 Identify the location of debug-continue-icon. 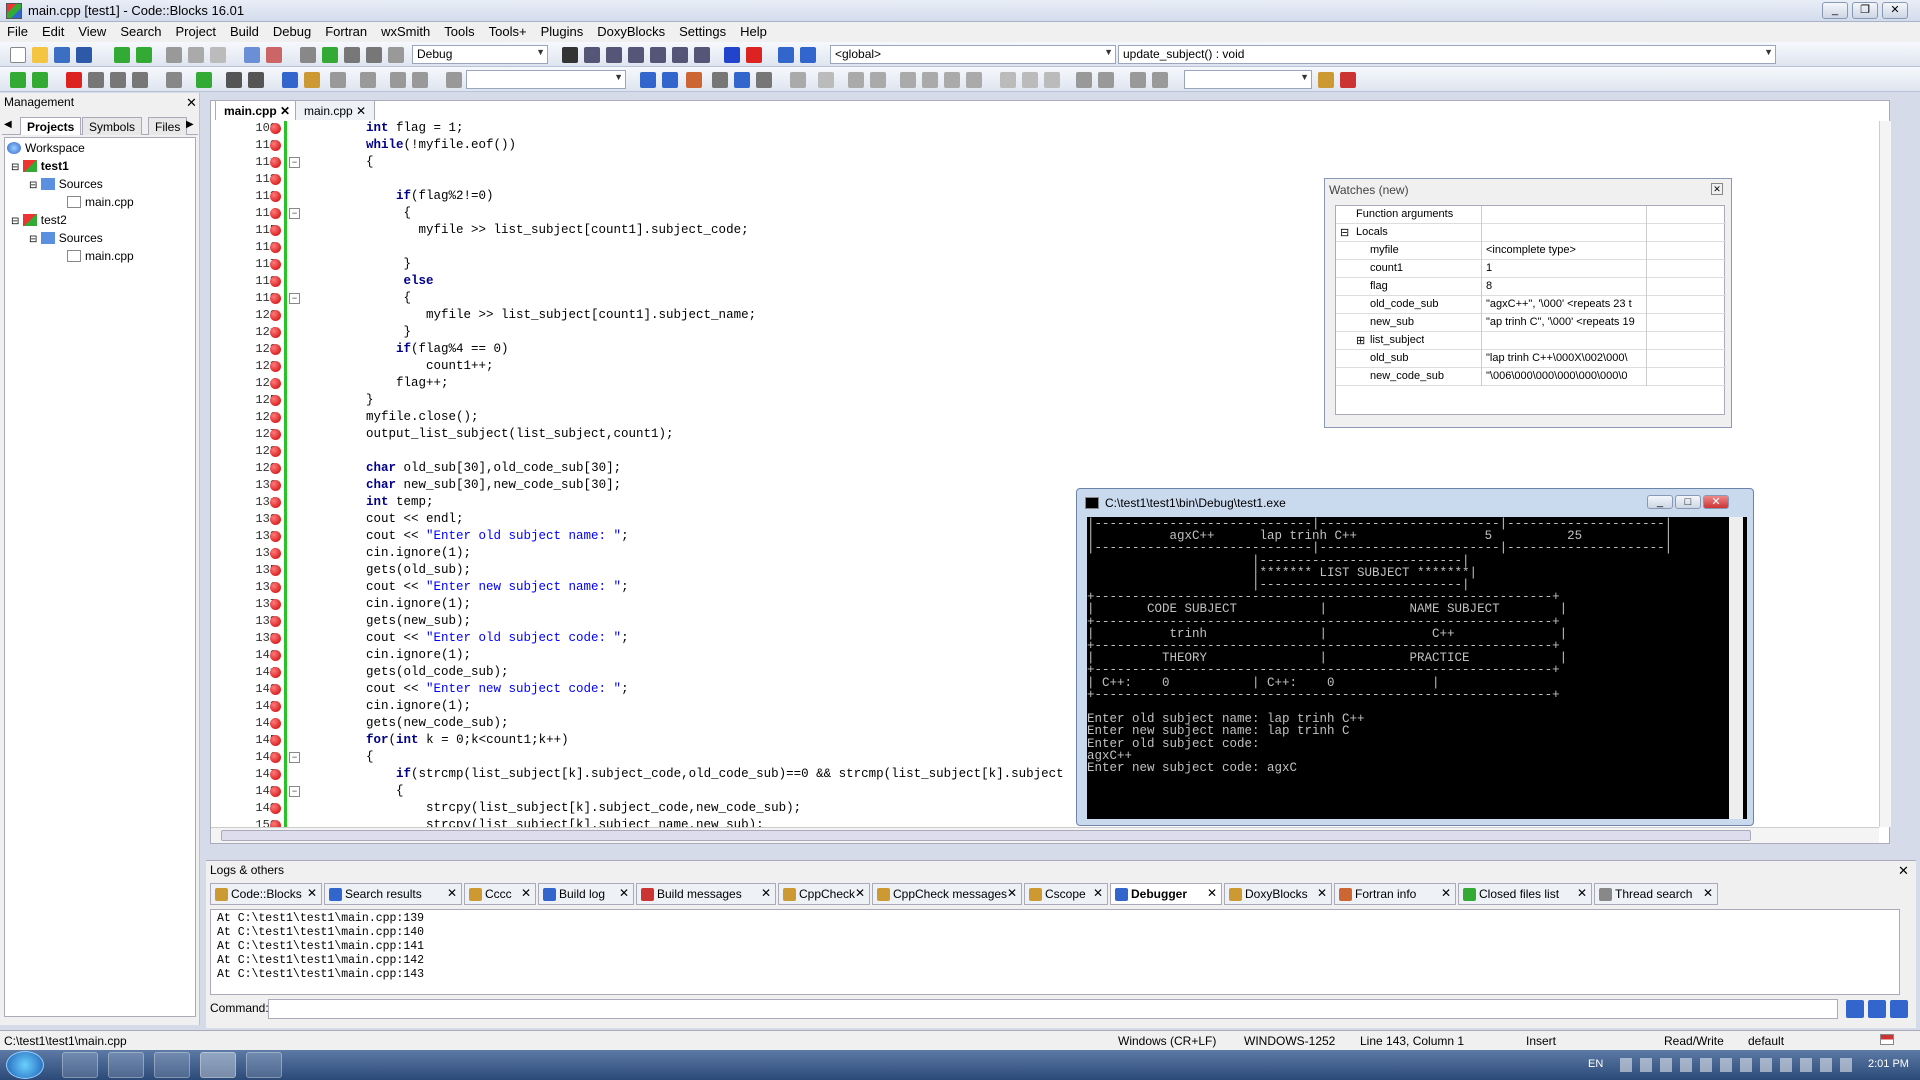
(570, 55).